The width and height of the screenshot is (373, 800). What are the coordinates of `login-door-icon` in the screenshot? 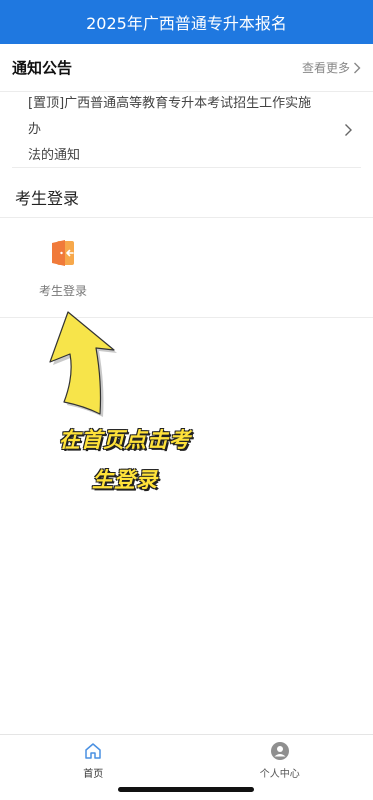 It's located at (63, 253).